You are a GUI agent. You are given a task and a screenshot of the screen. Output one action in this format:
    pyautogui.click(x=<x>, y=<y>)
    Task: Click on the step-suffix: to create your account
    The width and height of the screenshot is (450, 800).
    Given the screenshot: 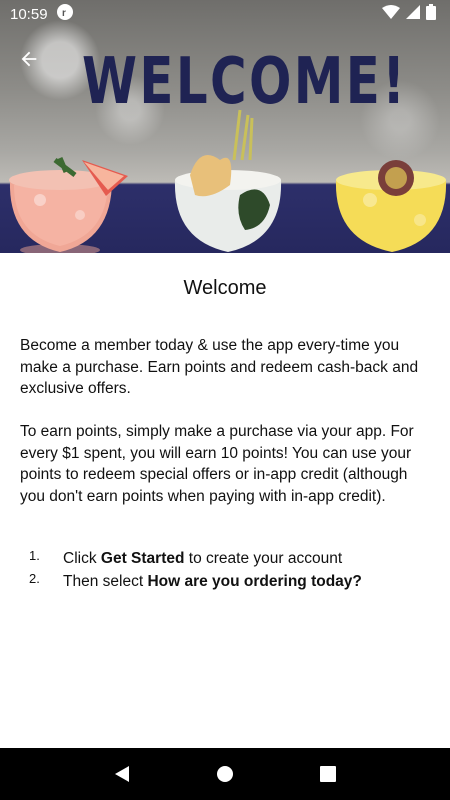 What is the action you would take?
    pyautogui.click(x=263, y=558)
    